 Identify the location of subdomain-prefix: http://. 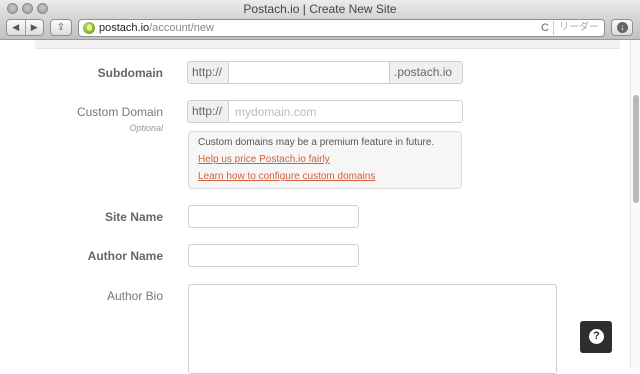
(208, 72).